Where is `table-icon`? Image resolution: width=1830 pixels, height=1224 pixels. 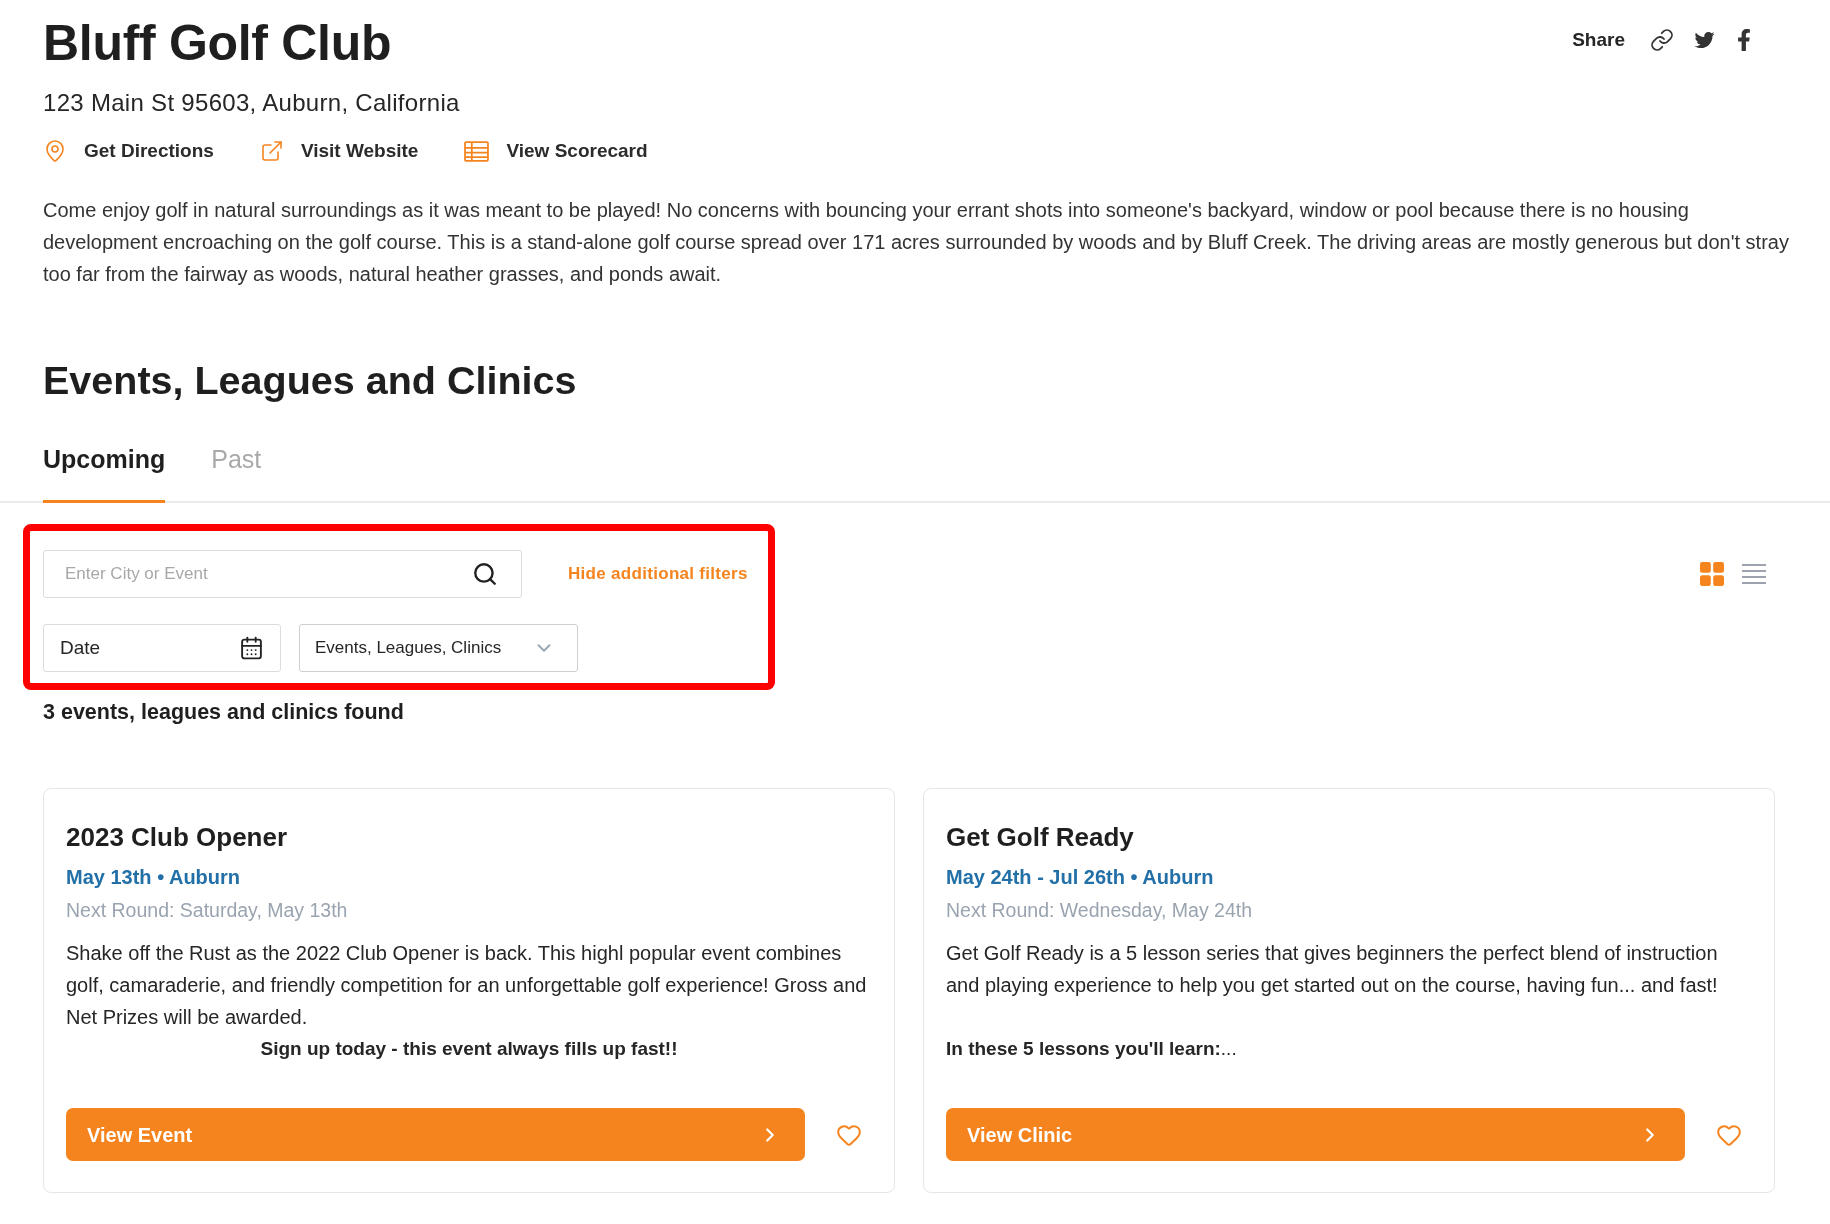 table-icon is located at coordinates (477, 151).